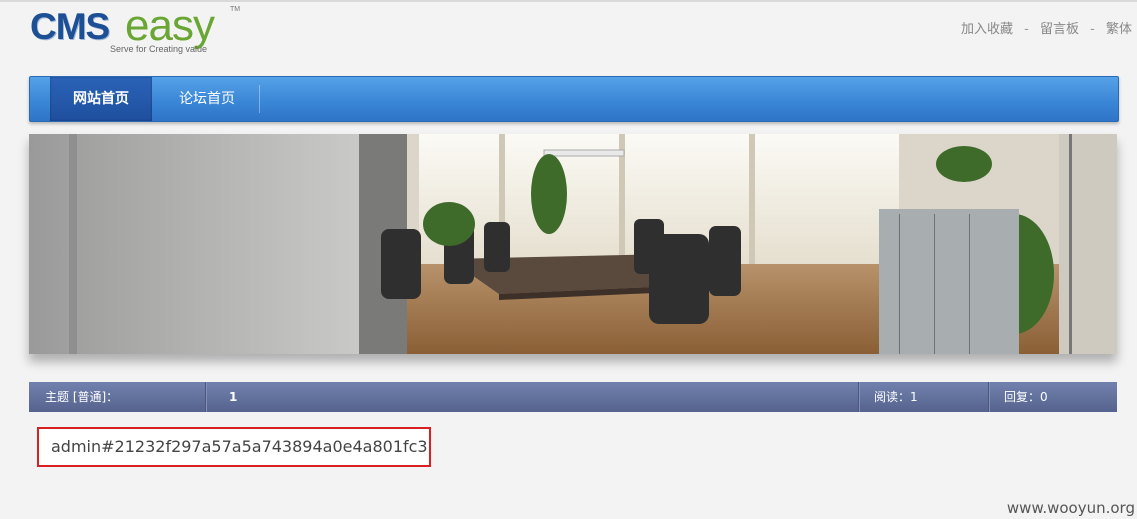  Describe the element at coordinates (159, 49) in the screenshot. I see `logo-slogan: Serve for Creating value` at that location.